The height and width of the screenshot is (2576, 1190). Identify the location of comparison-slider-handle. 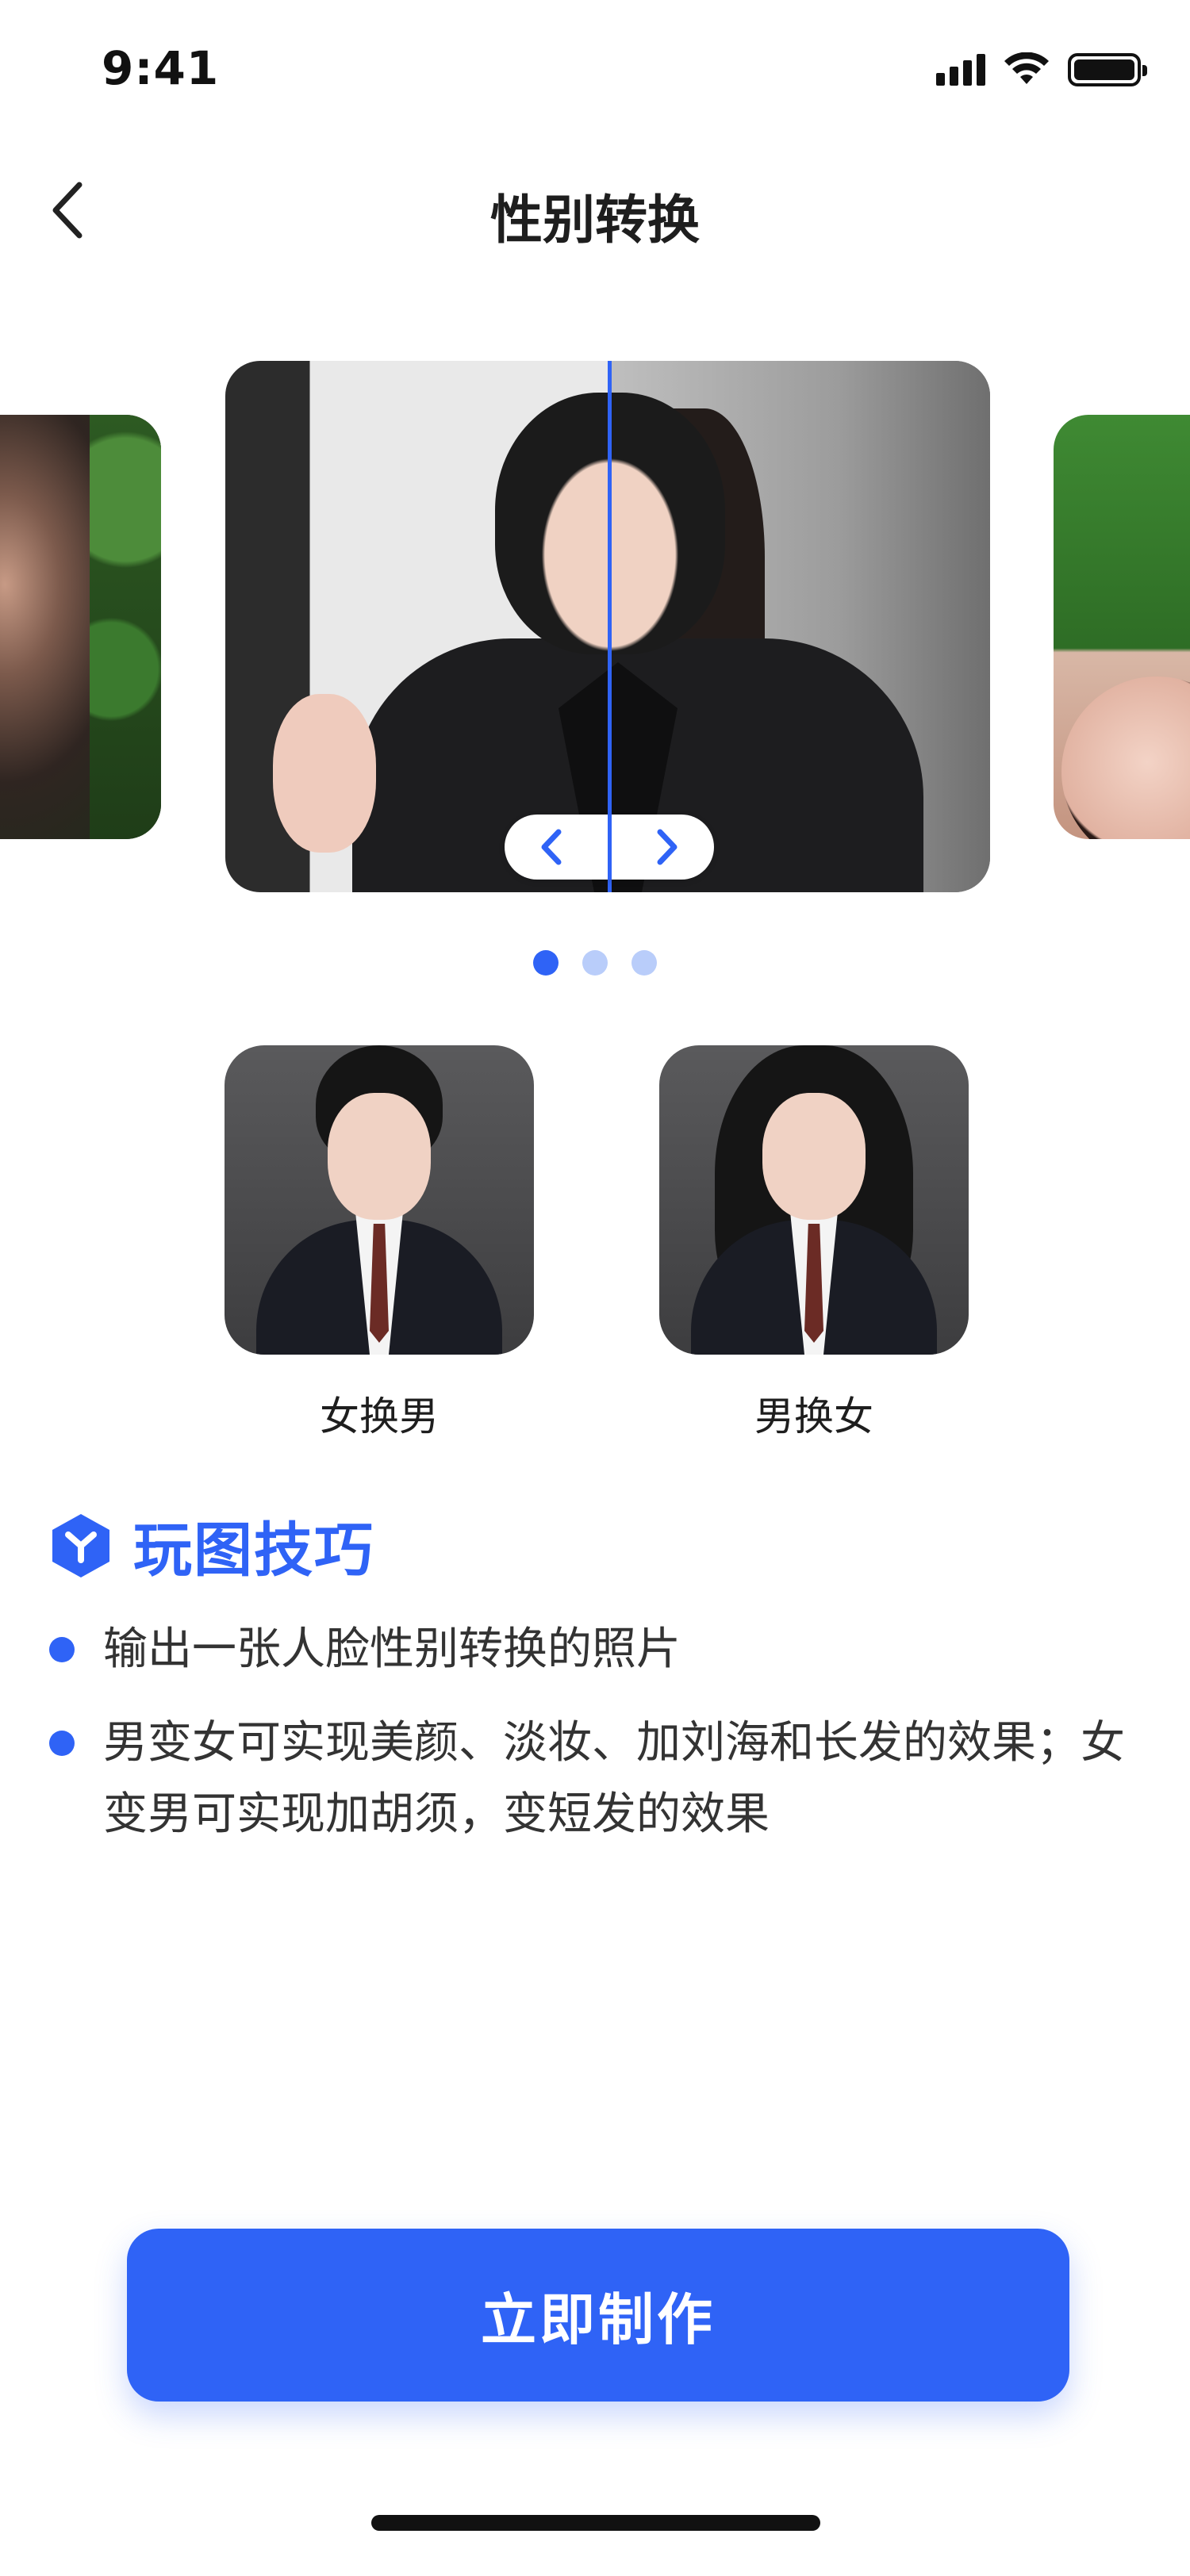
(609, 848).